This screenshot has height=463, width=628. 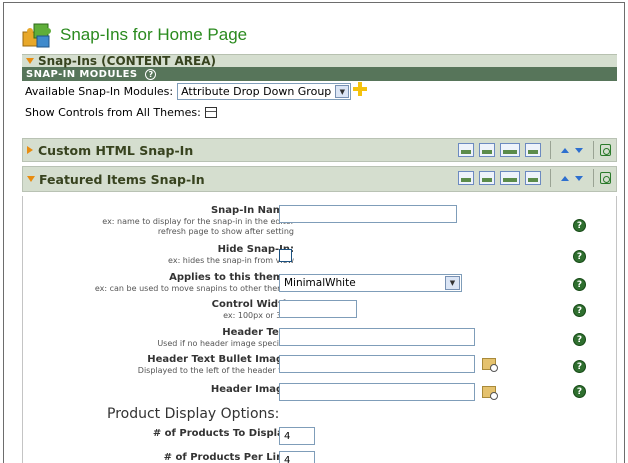 I want to click on expand-triangle-icon, so click(x=30, y=150).